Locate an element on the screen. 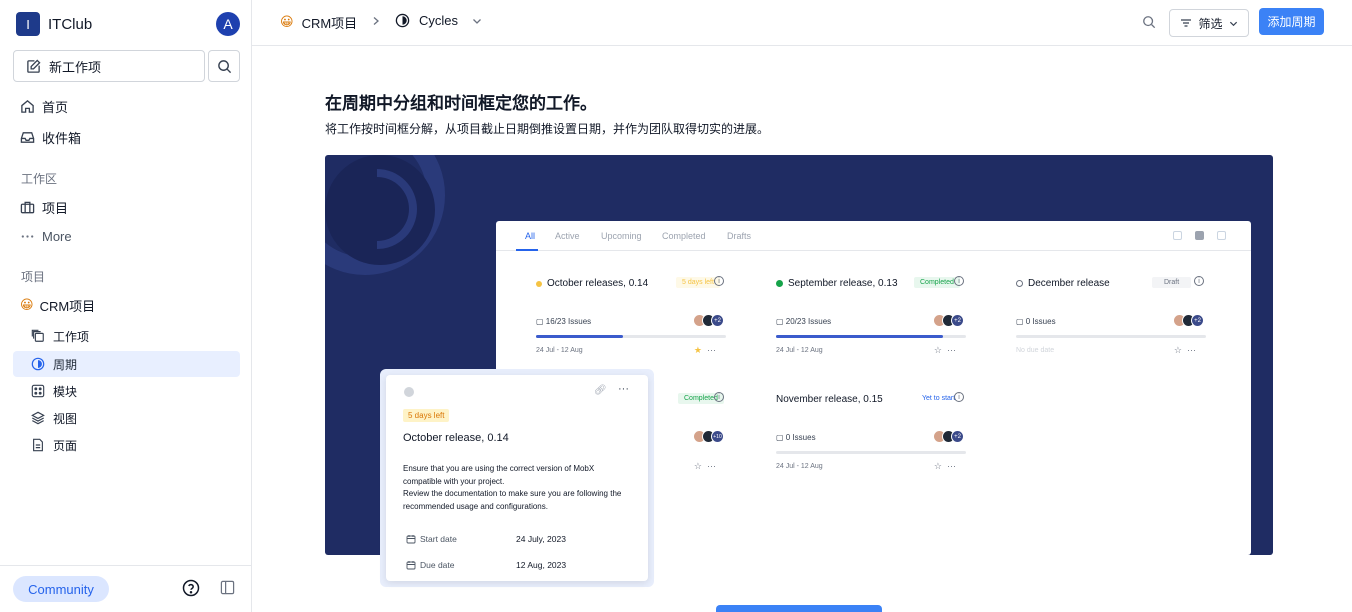 This screenshot has height=612, width=1352. briefcase-icon is located at coordinates (27, 207).